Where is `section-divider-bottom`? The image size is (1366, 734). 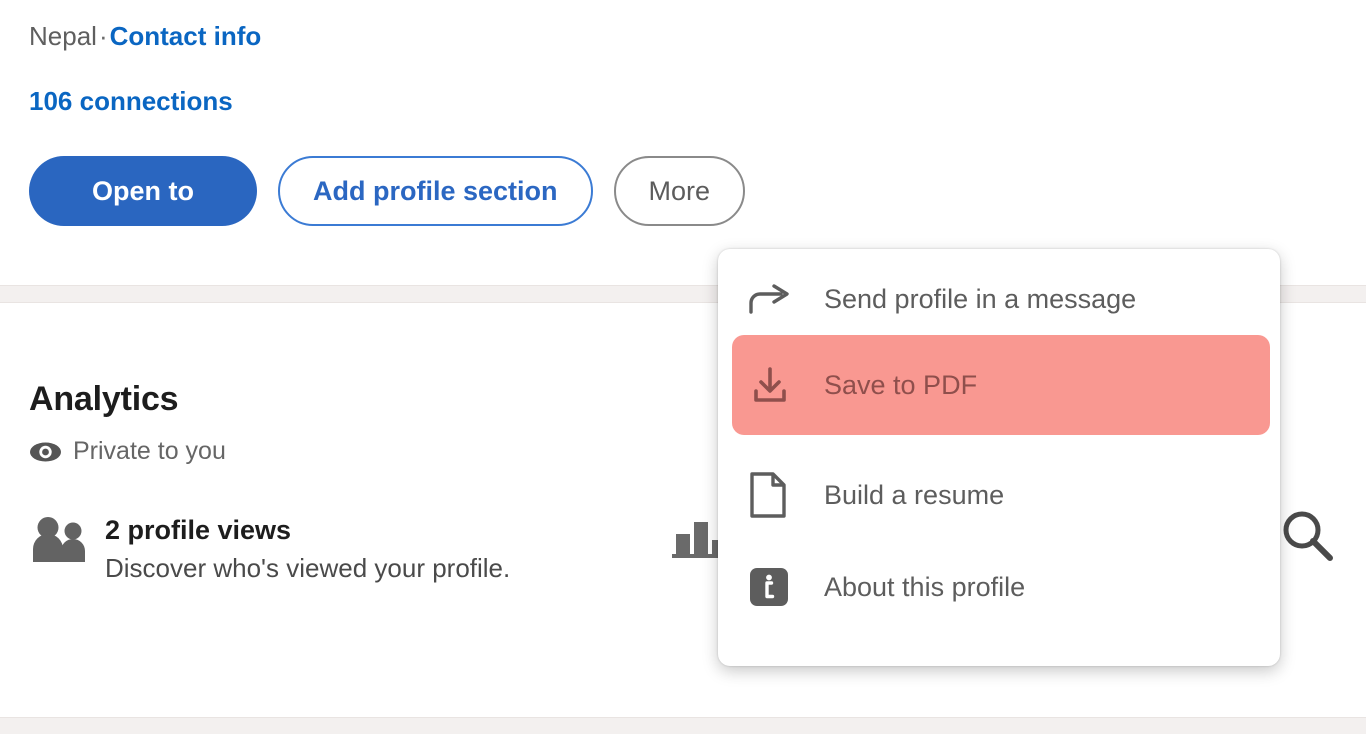 section-divider-bottom is located at coordinates (683, 725).